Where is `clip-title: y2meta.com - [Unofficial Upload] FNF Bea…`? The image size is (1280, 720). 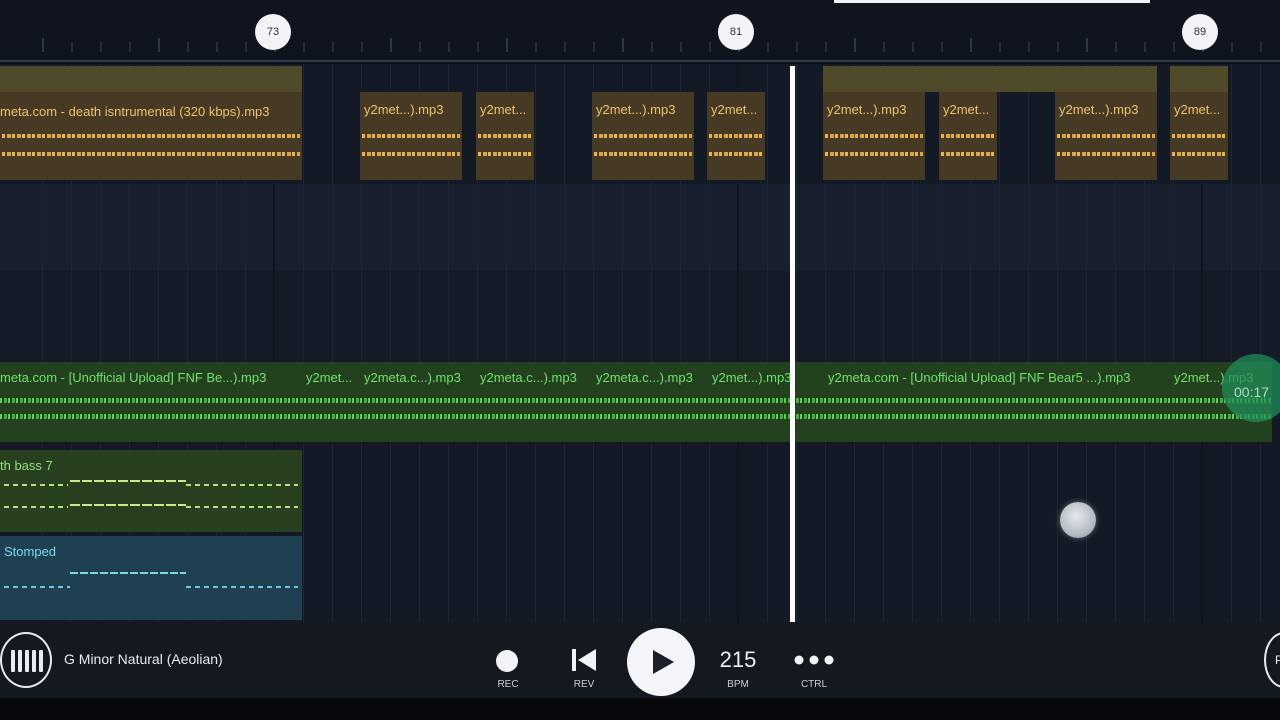 clip-title: y2meta.com - [Unofficial Upload] FNF Bea… is located at coordinates (979, 377).